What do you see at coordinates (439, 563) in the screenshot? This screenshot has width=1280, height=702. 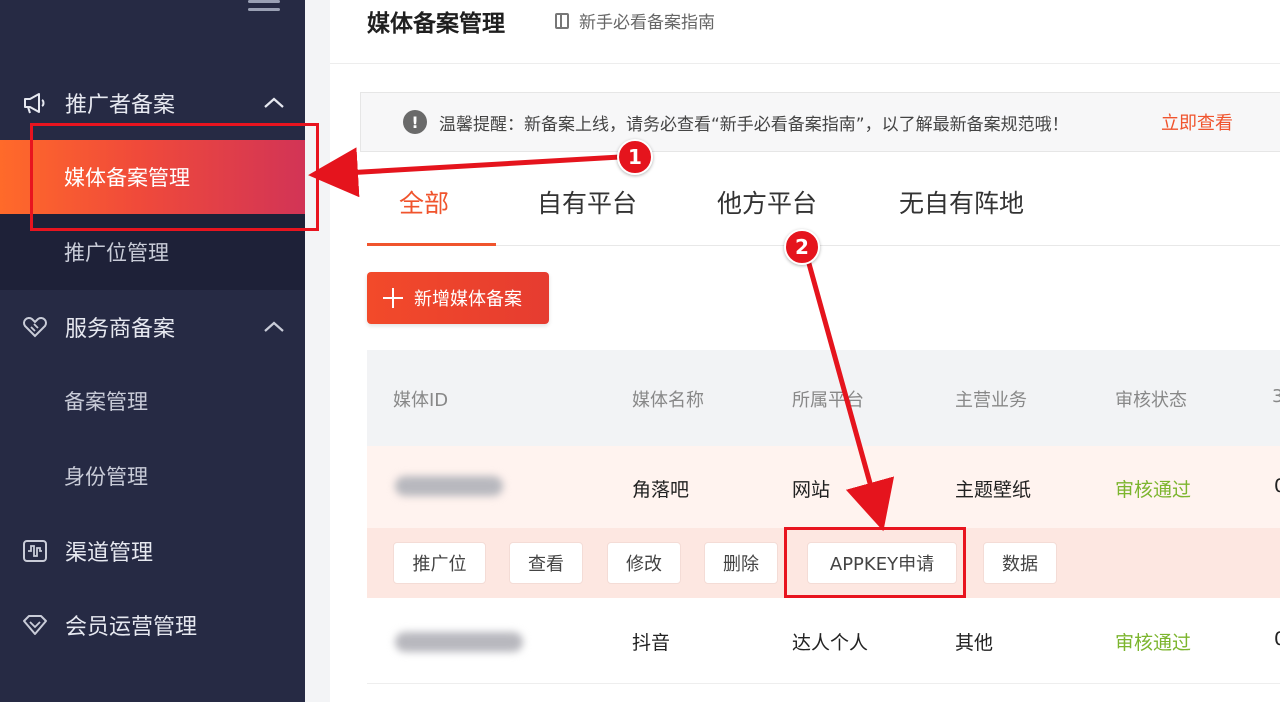 I see `ad-slot-button: 推广位` at bounding box center [439, 563].